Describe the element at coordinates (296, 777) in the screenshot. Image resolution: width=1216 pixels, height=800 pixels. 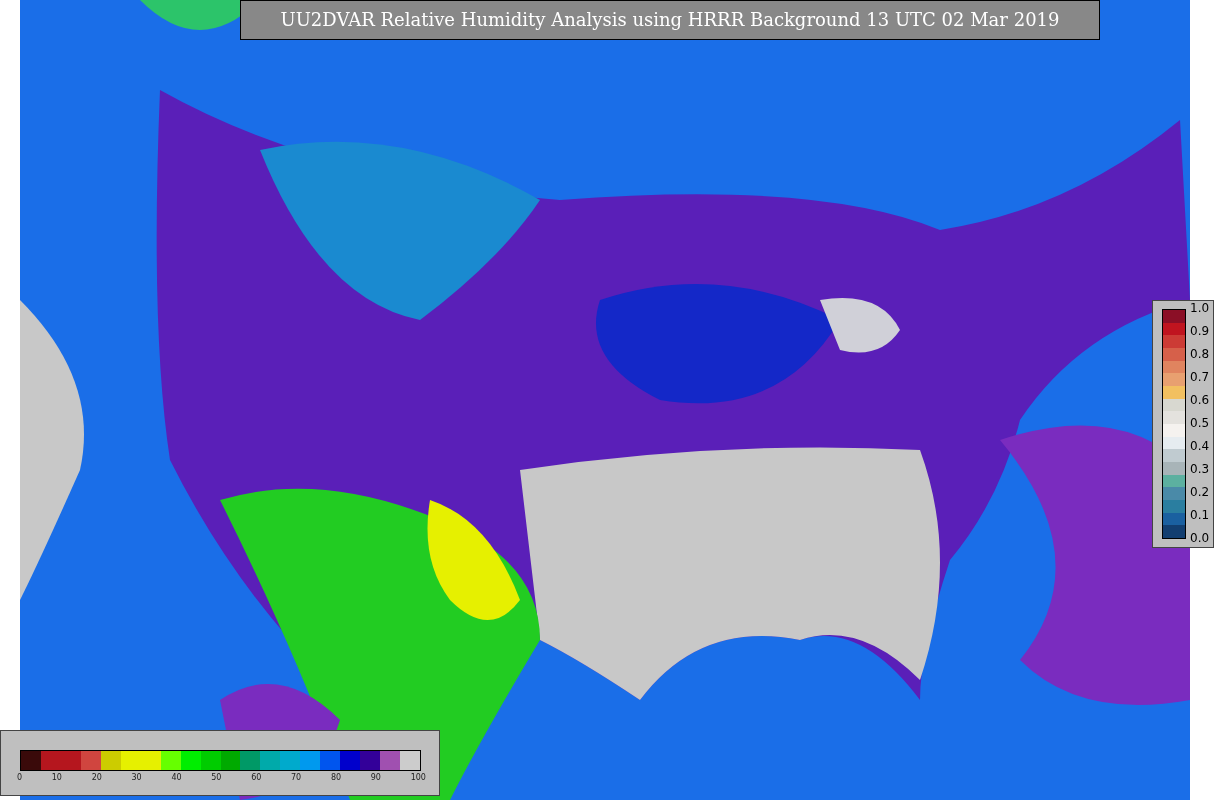
I see `tick-label: 70` at that location.